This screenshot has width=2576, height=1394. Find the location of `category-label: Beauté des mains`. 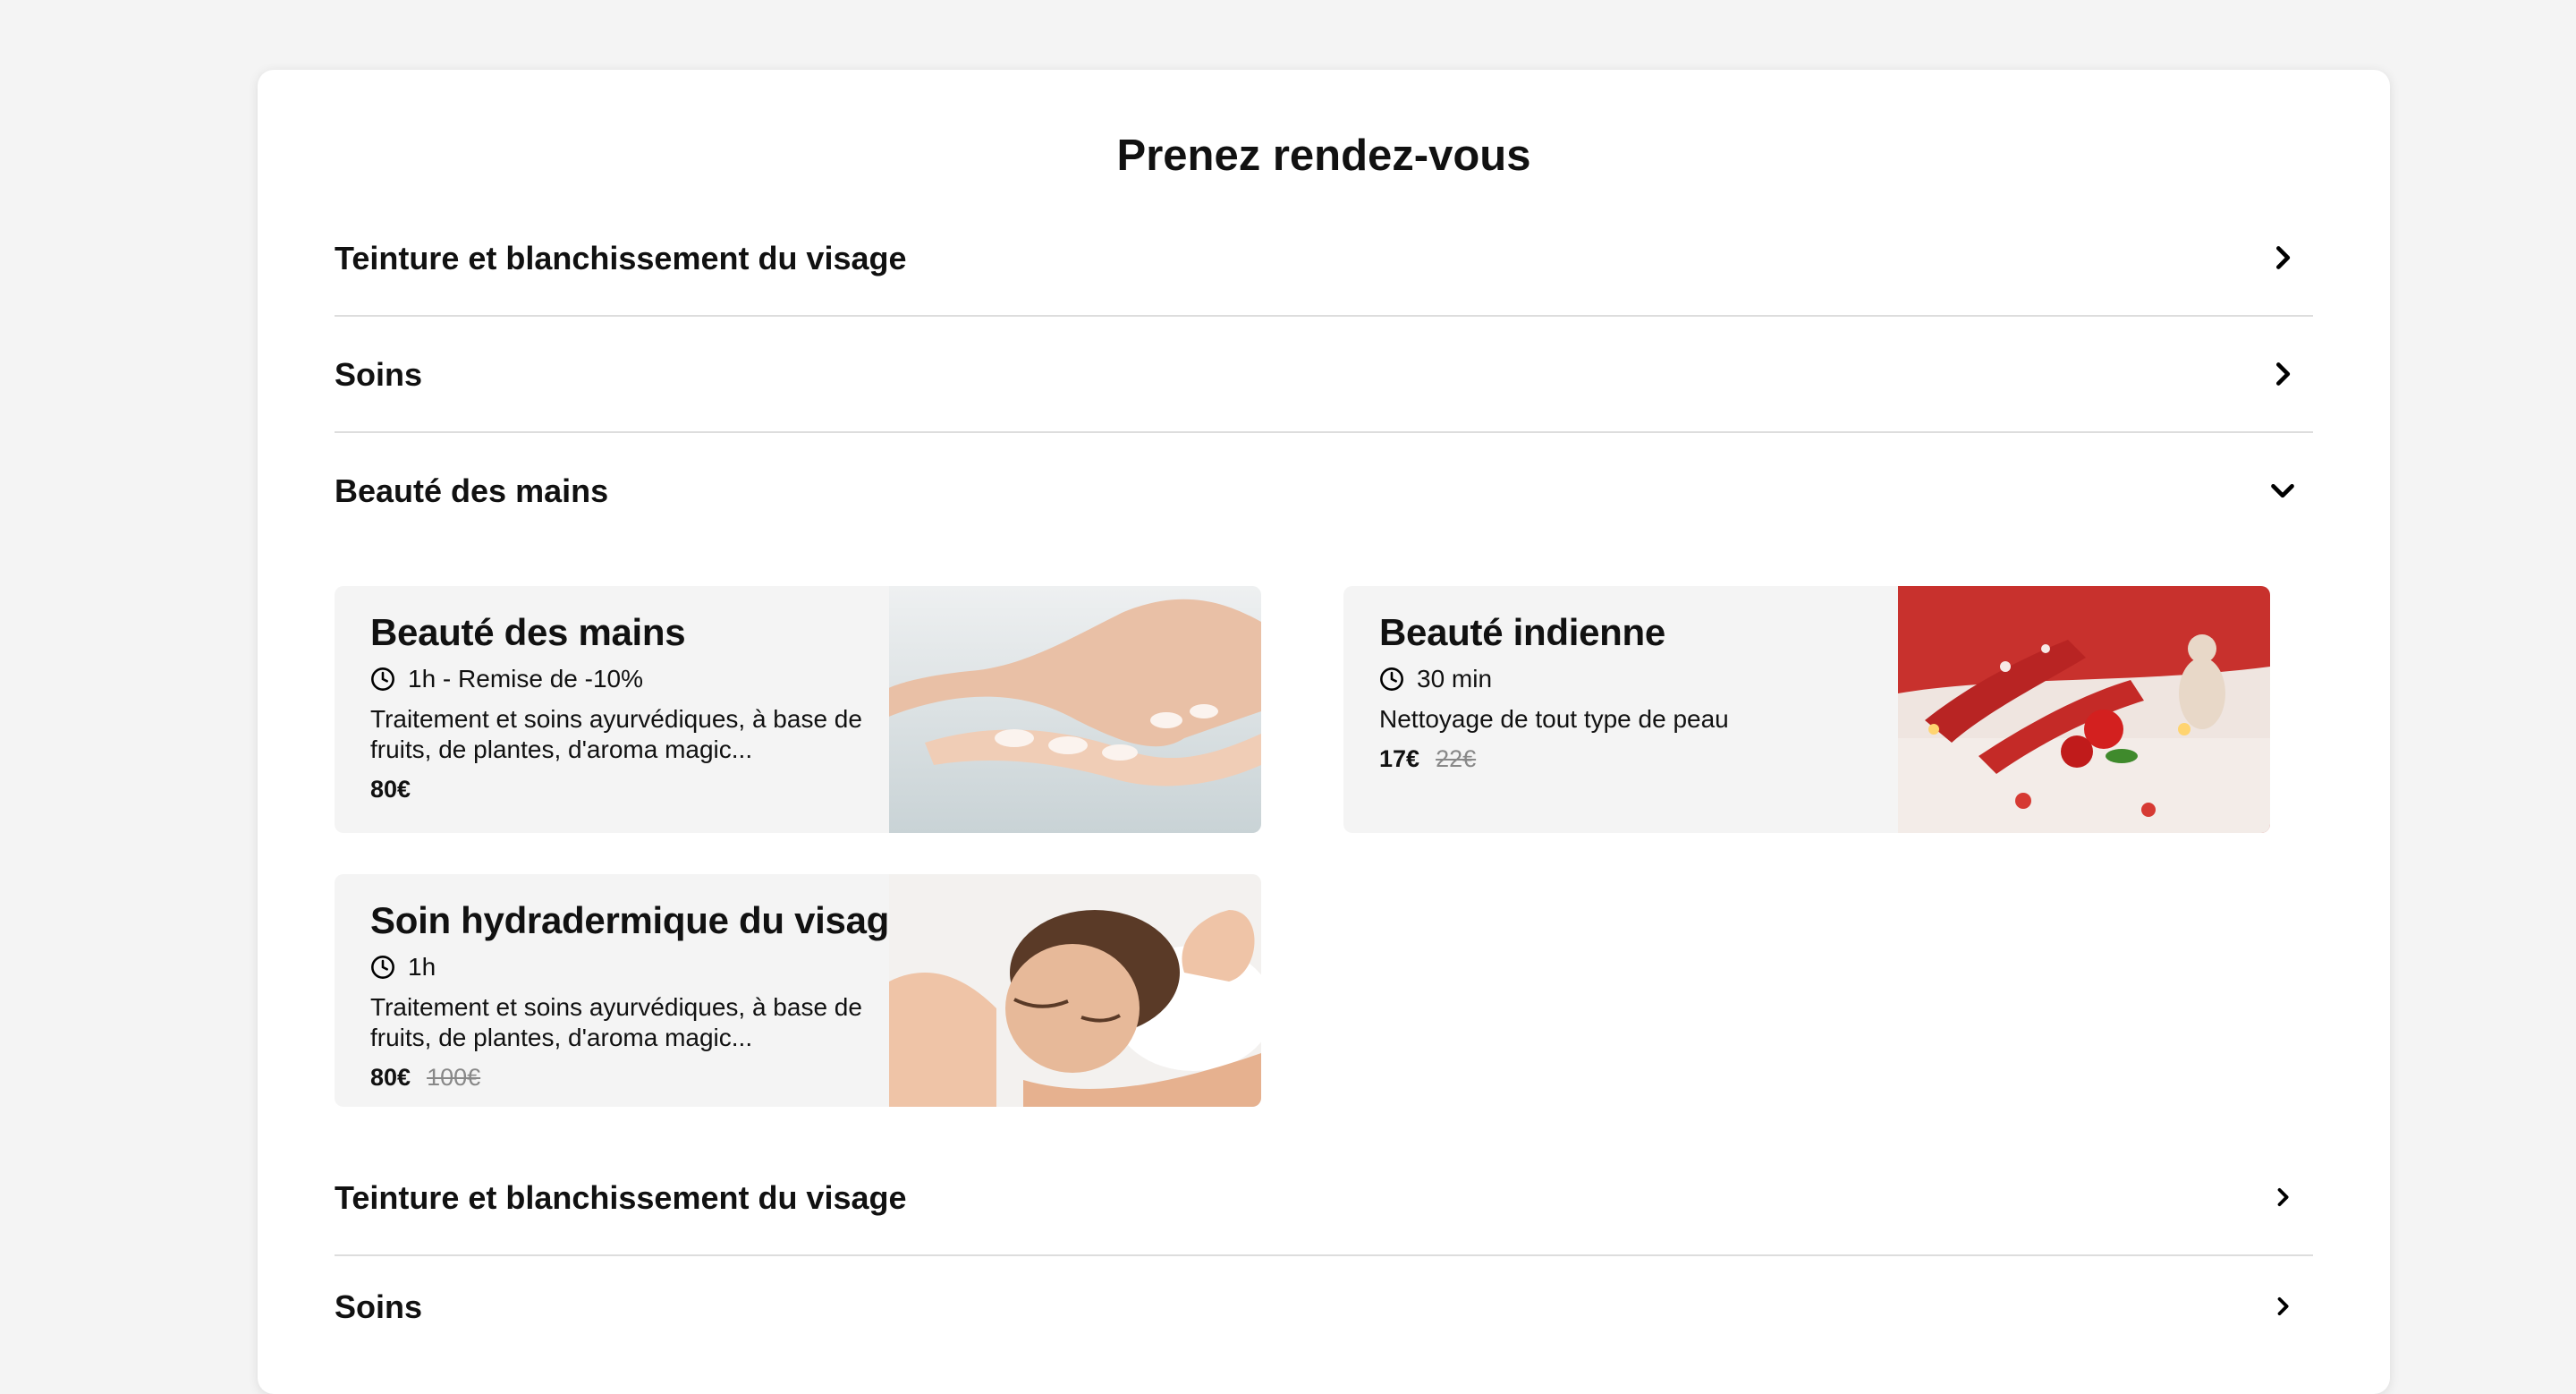

category-label: Beauté des mains is located at coordinates (472, 491).